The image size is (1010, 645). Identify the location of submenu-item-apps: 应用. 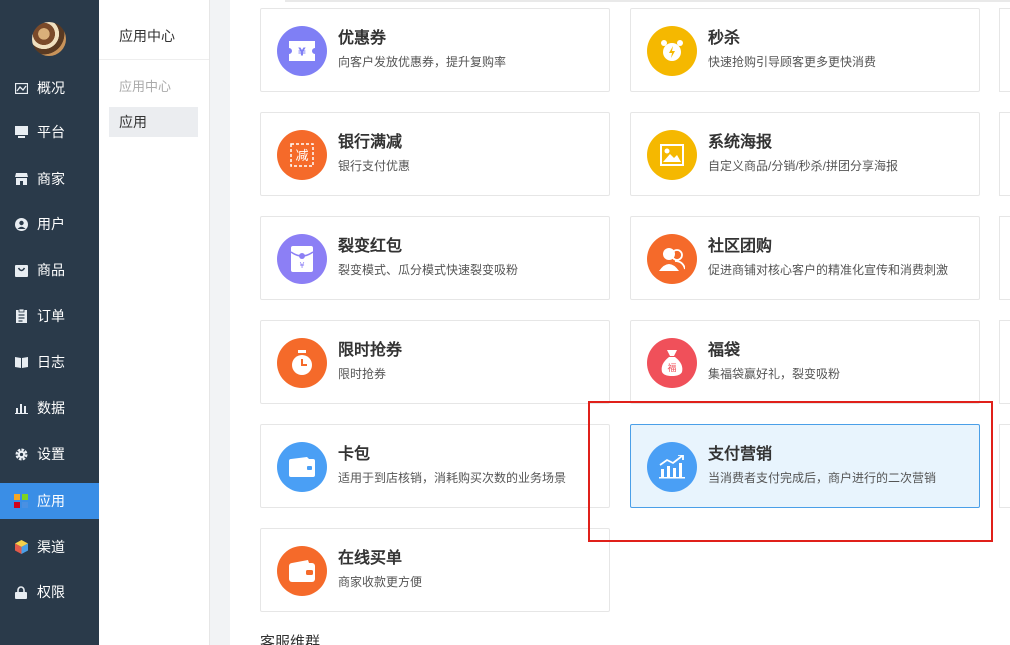
(153, 122).